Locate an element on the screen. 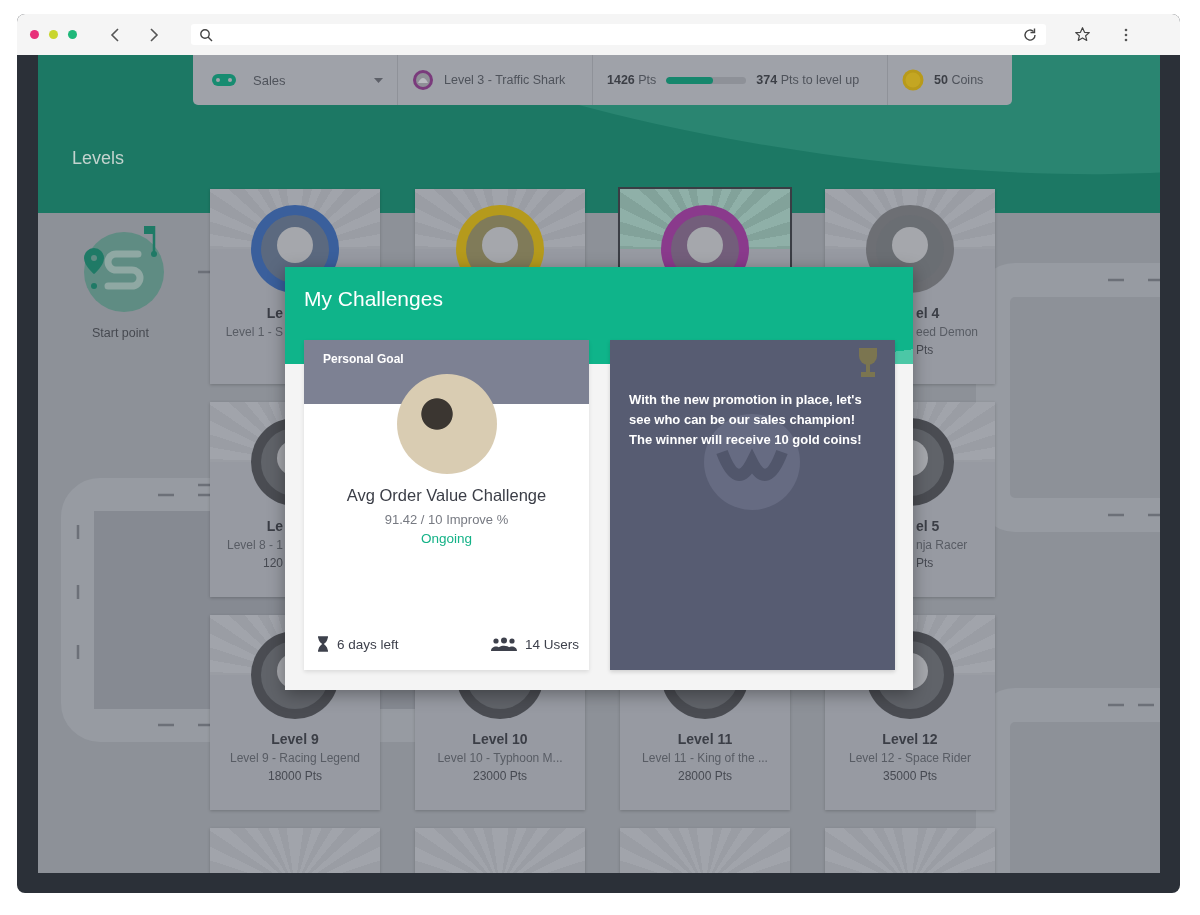 This screenshot has height=915, width=1200. level-title: Level 9 is located at coordinates (295, 739).